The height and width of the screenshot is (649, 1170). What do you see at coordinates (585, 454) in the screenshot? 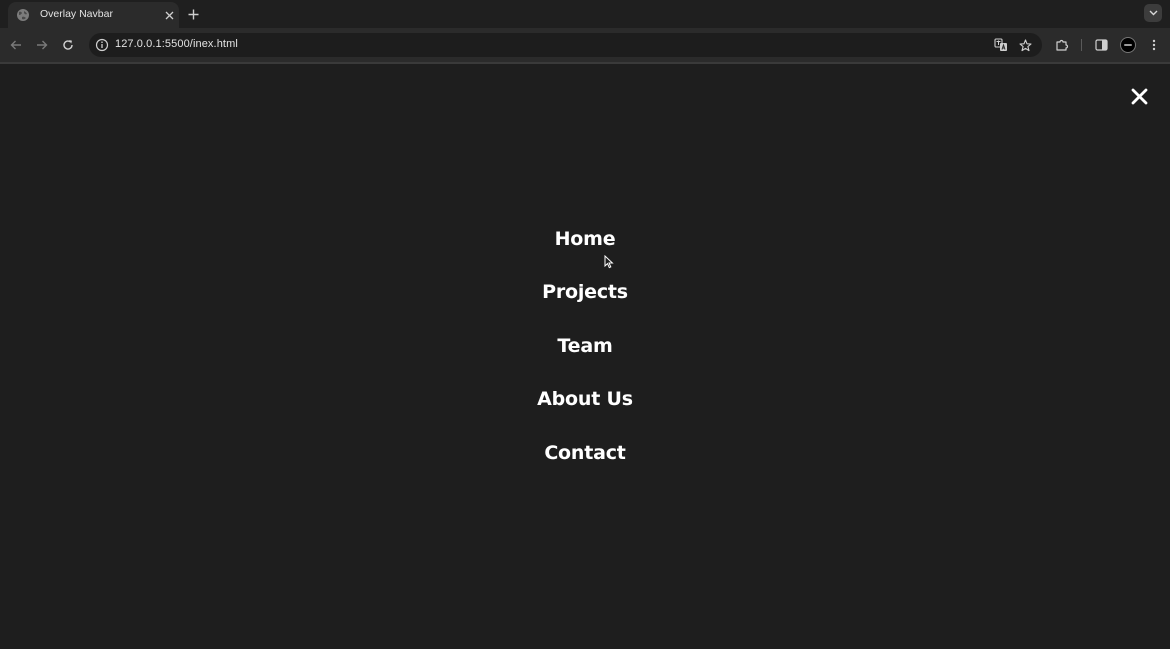
I see `nav-link-contact: Contact` at bounding box center [585, 454].